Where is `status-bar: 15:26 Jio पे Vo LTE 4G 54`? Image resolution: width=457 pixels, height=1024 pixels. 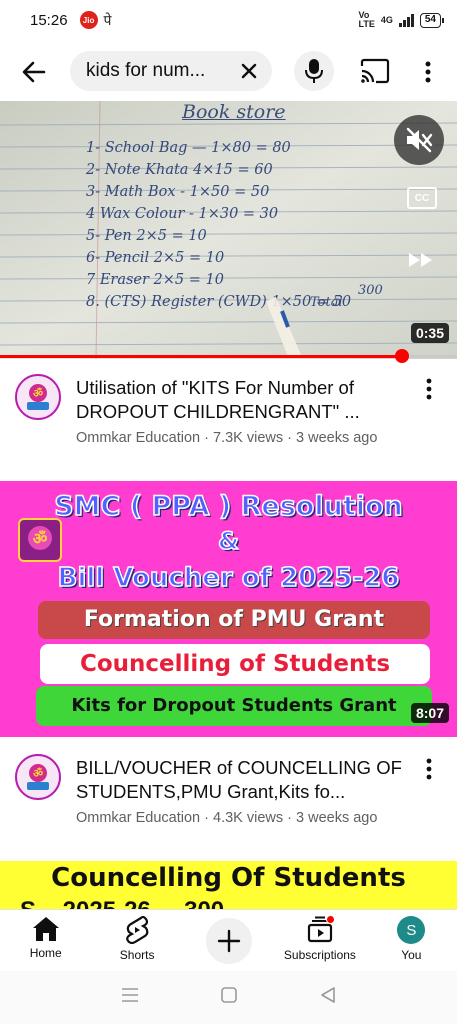 status-bar: 15:26 Jio पे Vo LTE 4G 54 is located at coordinates (228, 20).